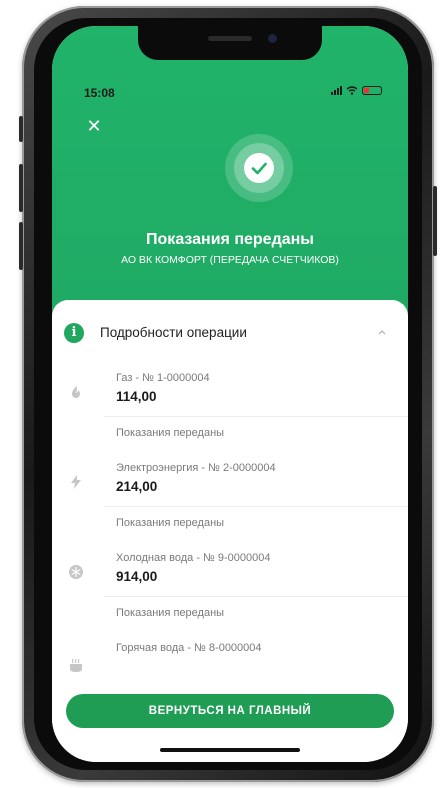  Describe the element at coordinates (76, 392) in the screenshot. I see `flame-icon` at that location.